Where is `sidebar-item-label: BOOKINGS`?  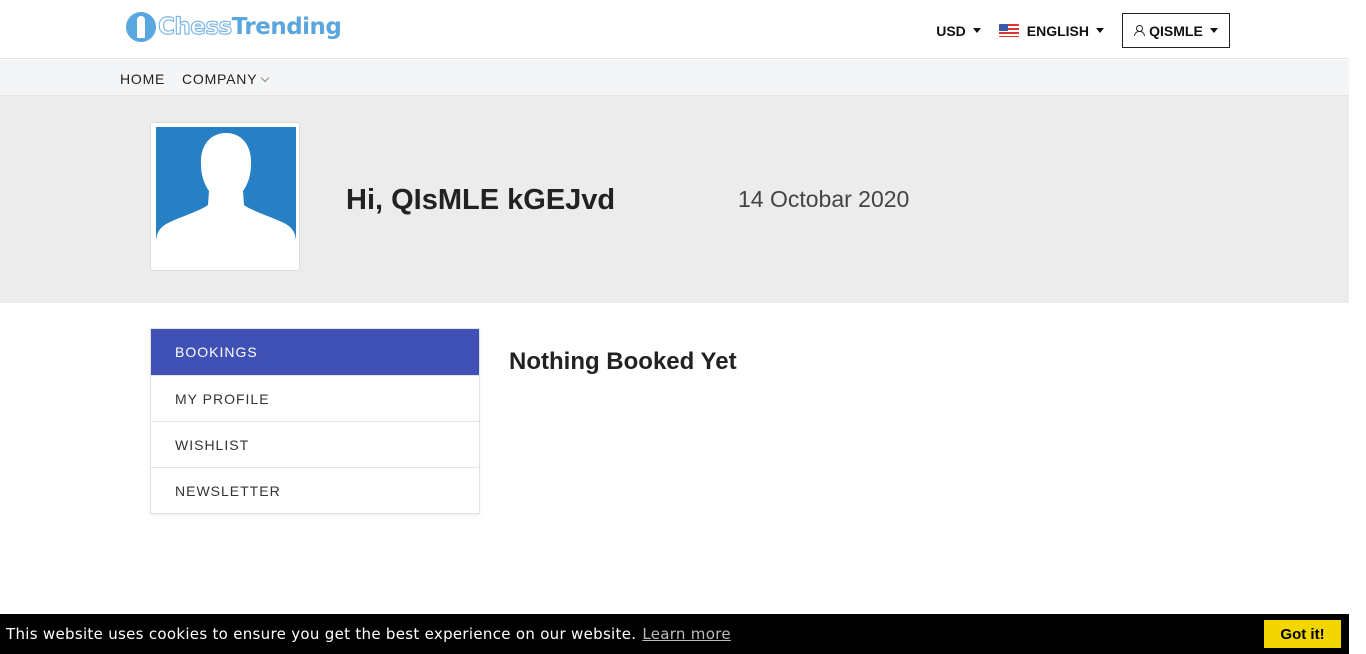 sidebar-item-label: BOOKINGS is located at coordinates (216, 352).